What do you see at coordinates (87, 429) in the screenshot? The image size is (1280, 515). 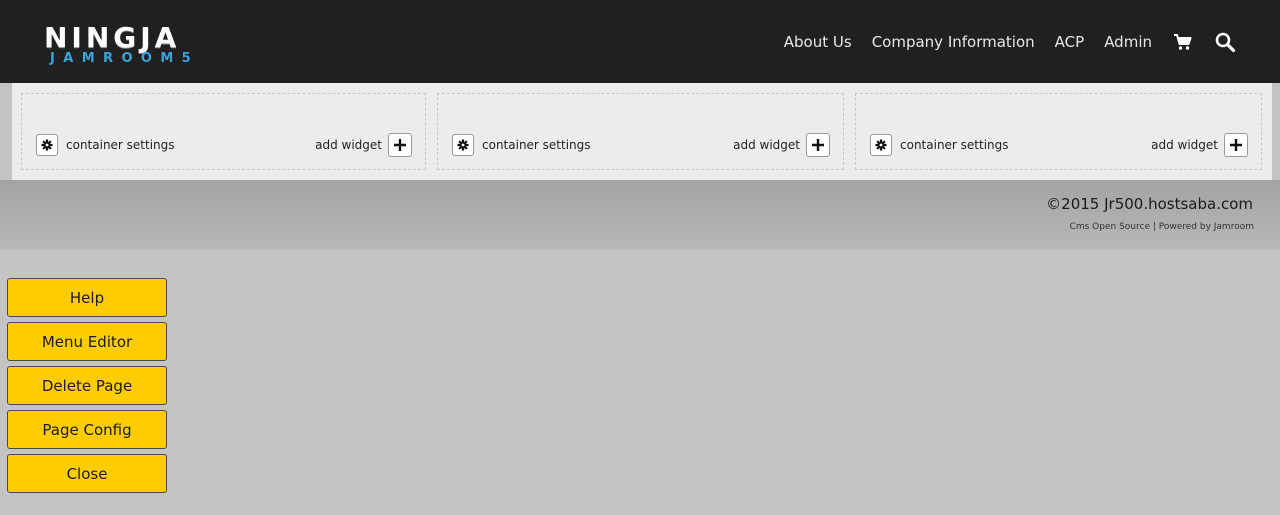 I see `page-config-button: Page Config` at bounding box center [87, 429].